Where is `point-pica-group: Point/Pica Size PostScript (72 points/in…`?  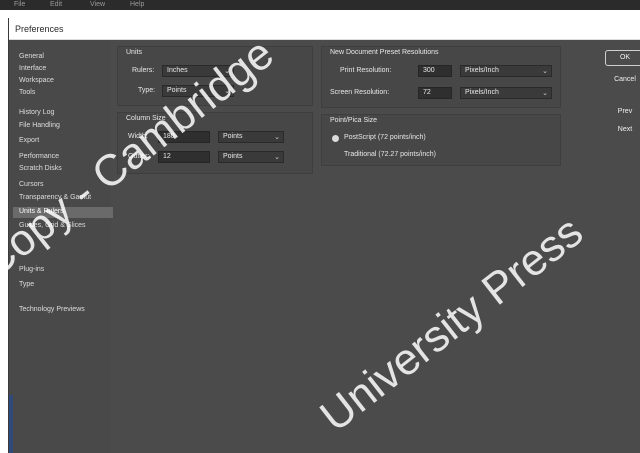
point-pica-group: Point/Pica Size PostScript (72 points/in… is located at coordinates (441, 140).